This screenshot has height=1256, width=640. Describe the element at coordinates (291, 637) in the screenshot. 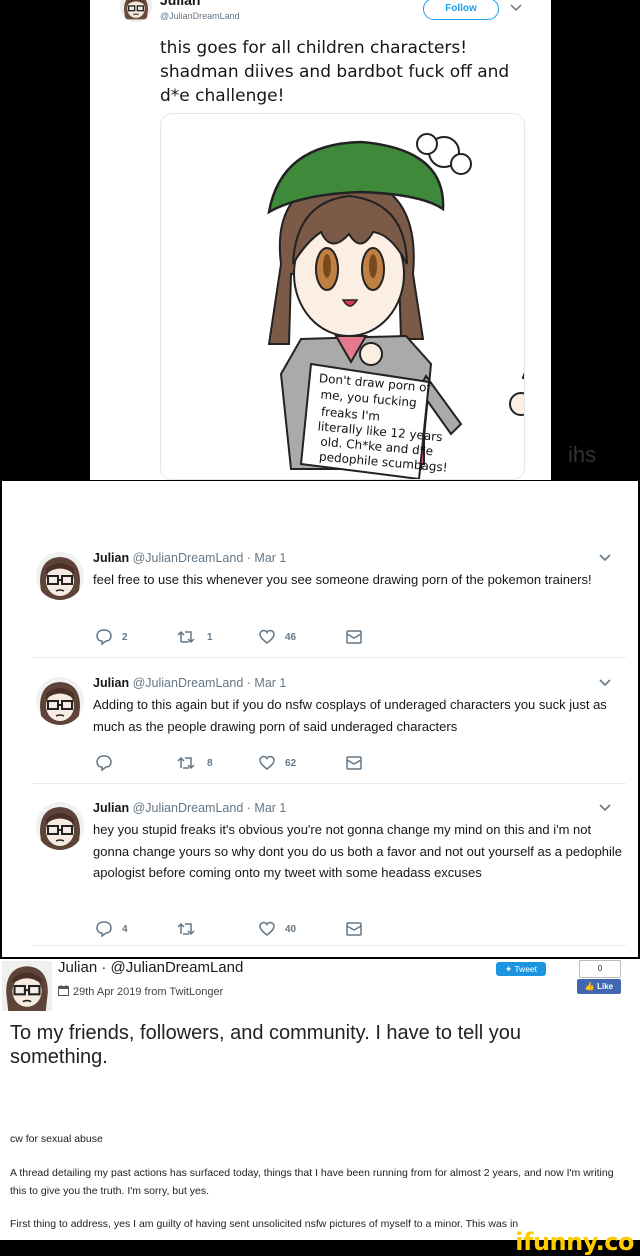

I see `like-count: 46` at that location.